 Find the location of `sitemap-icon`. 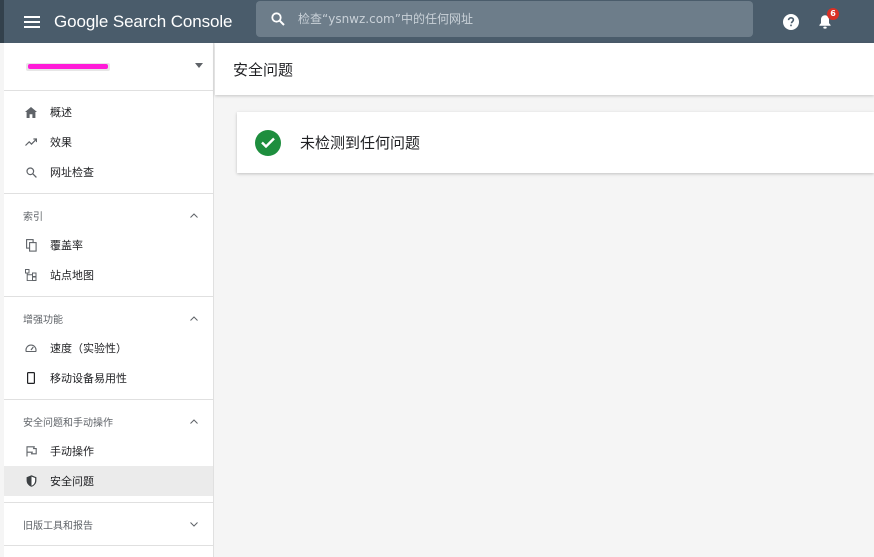

sitemap-icon is located at coordinates (31, 275).